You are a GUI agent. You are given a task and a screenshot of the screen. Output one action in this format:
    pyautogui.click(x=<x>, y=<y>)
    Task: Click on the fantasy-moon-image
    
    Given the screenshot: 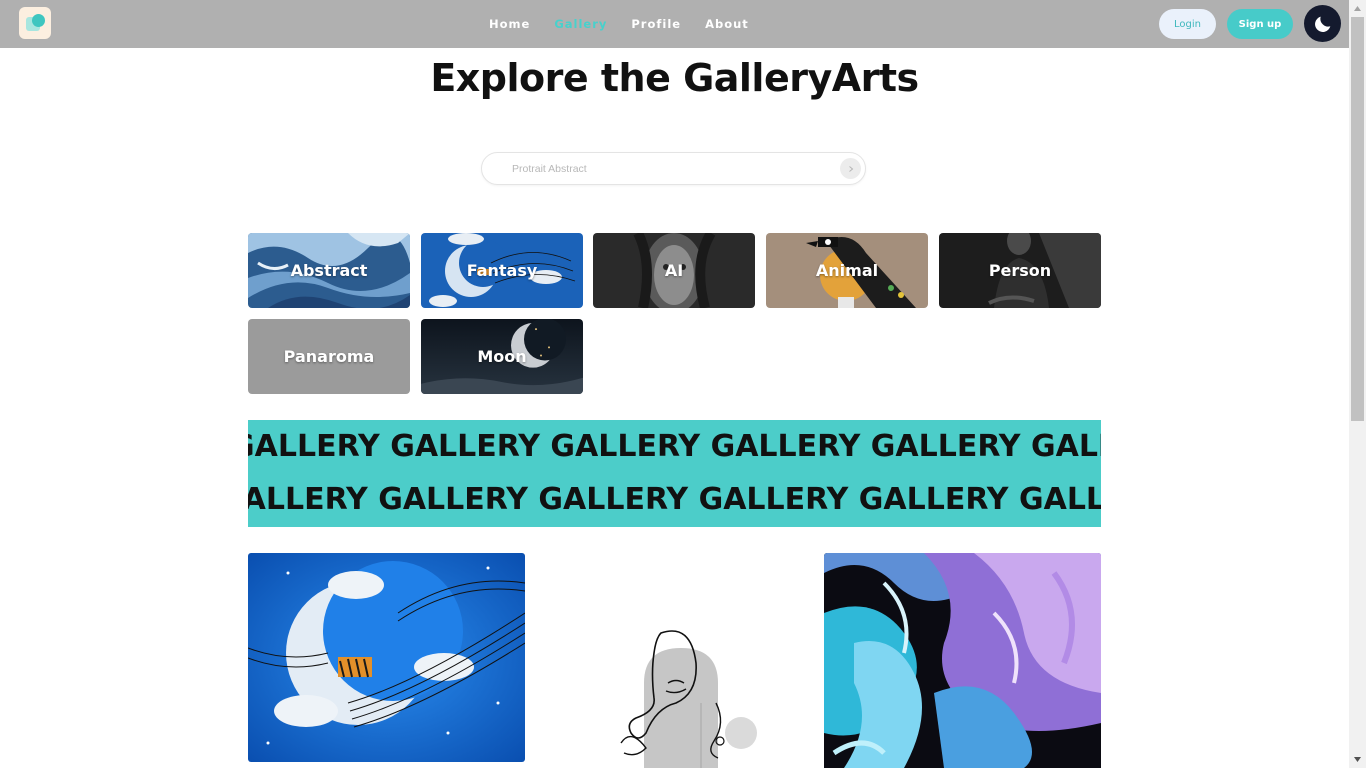 What is the action you would take?
    pyautogui.click(x=386, y=657)
    